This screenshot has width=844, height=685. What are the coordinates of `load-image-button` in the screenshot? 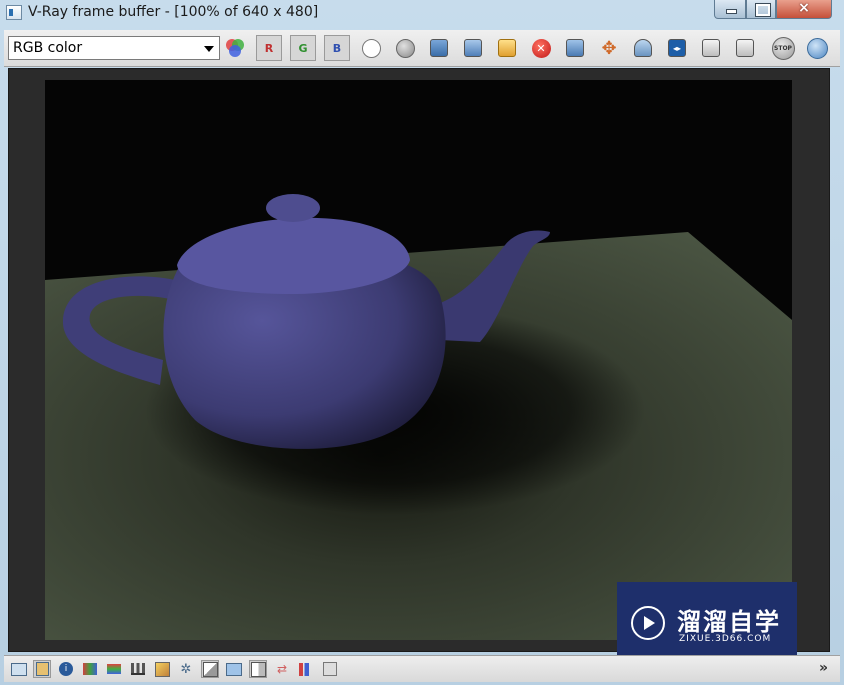 It's located at (507, 48).